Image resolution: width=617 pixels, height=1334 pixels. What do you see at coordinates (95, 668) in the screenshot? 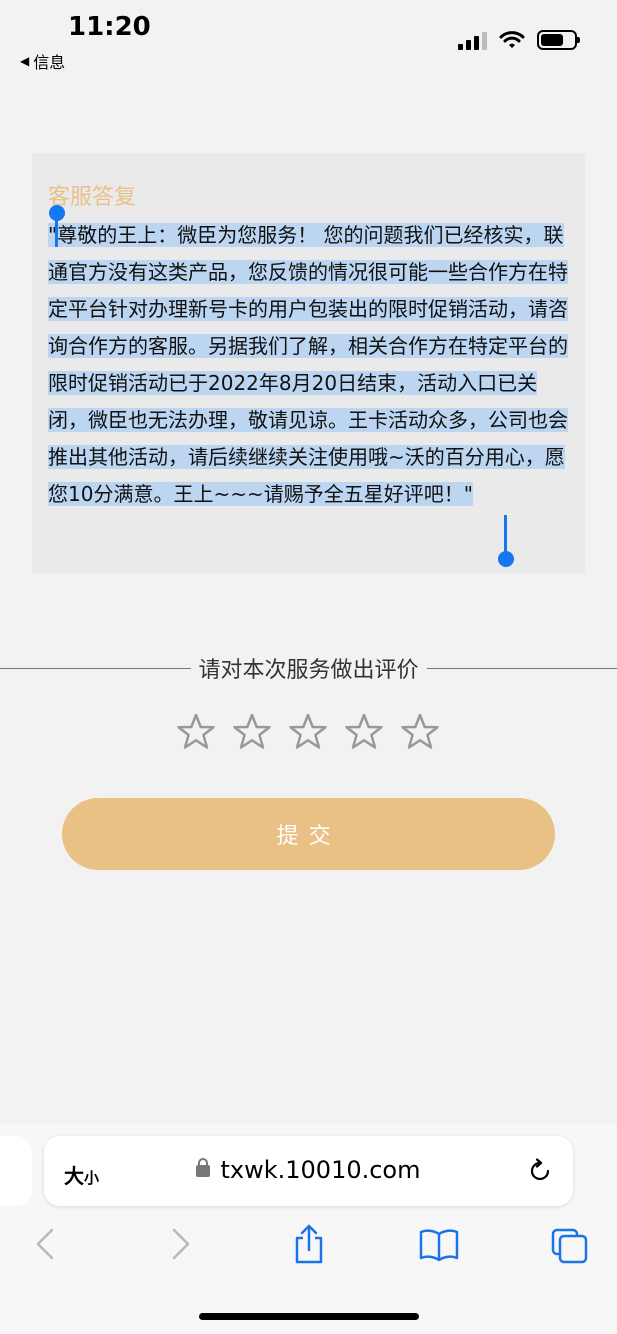
I see `divider-left` at bounding box center [95, 668].